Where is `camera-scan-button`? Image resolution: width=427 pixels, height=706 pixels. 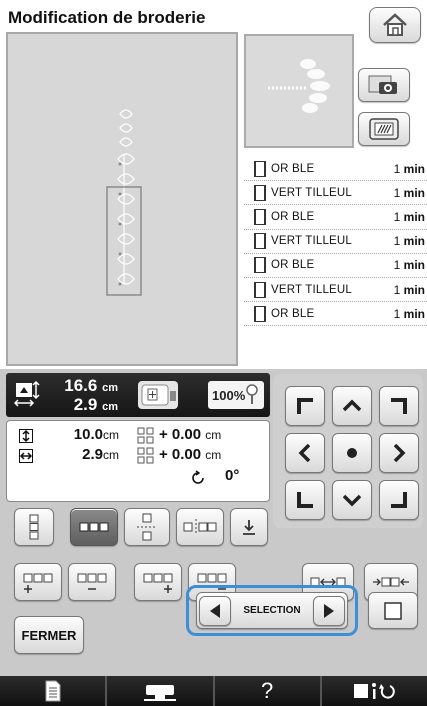
camera-scan-button is located at coordinates (384, 85).